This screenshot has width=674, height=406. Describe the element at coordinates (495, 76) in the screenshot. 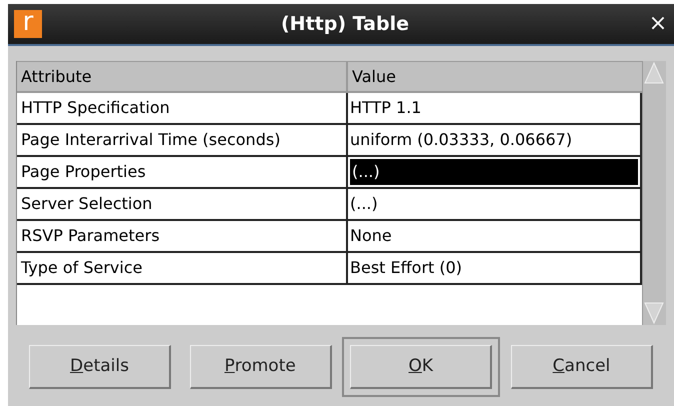

I see `column-header: Value` at that location.